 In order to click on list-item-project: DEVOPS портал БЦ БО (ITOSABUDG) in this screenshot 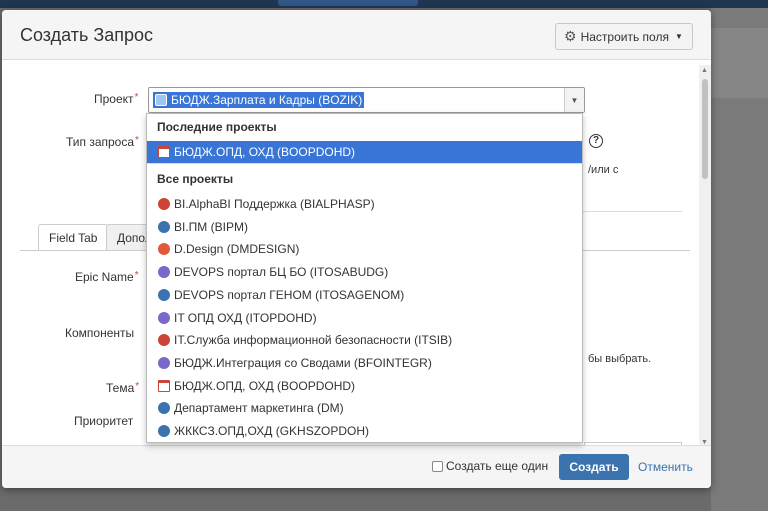, I will do `click(364, 272)`.